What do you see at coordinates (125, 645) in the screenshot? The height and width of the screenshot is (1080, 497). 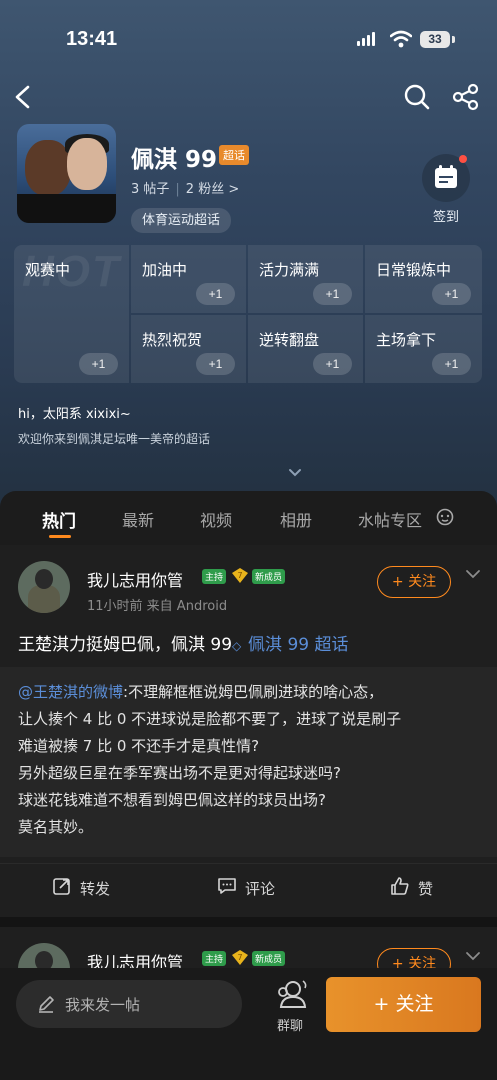 I see `post-text-main: 王楚淇力挺姆巴佩，佩淇 99` at bounding box center [125, 645].